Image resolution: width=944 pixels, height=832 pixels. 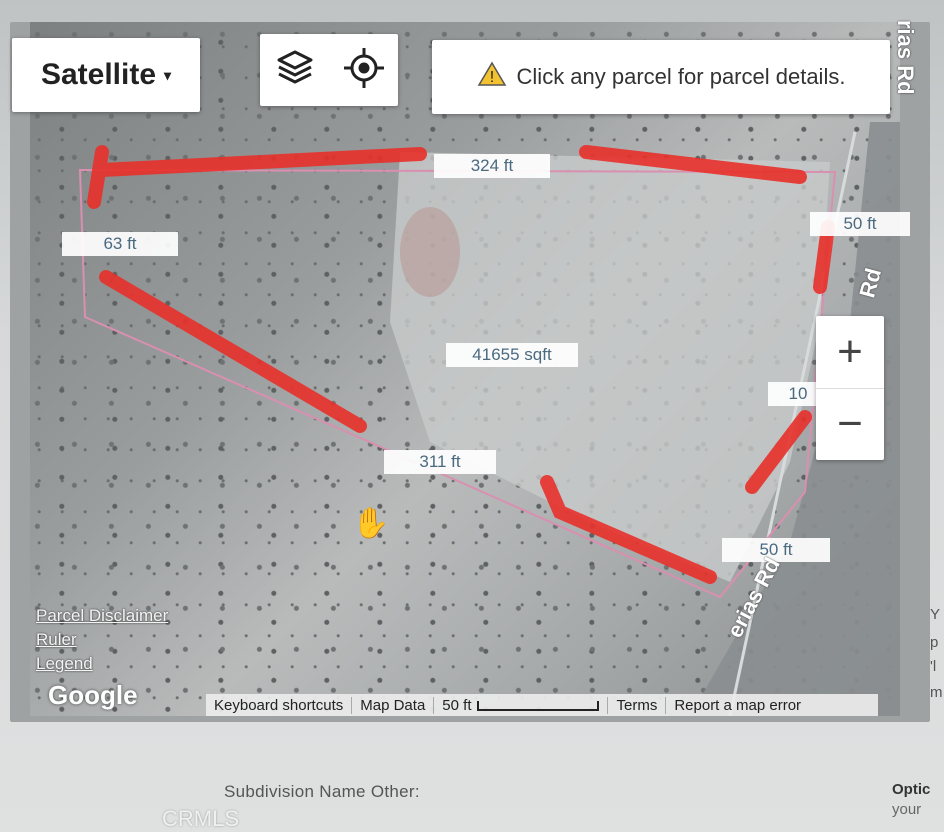 What do you see at coordinates (279, 705) in the screenshot?
I see `keyboard-shortcuts-link: Keyboard shortcuts` at bounding box center [279, 705].